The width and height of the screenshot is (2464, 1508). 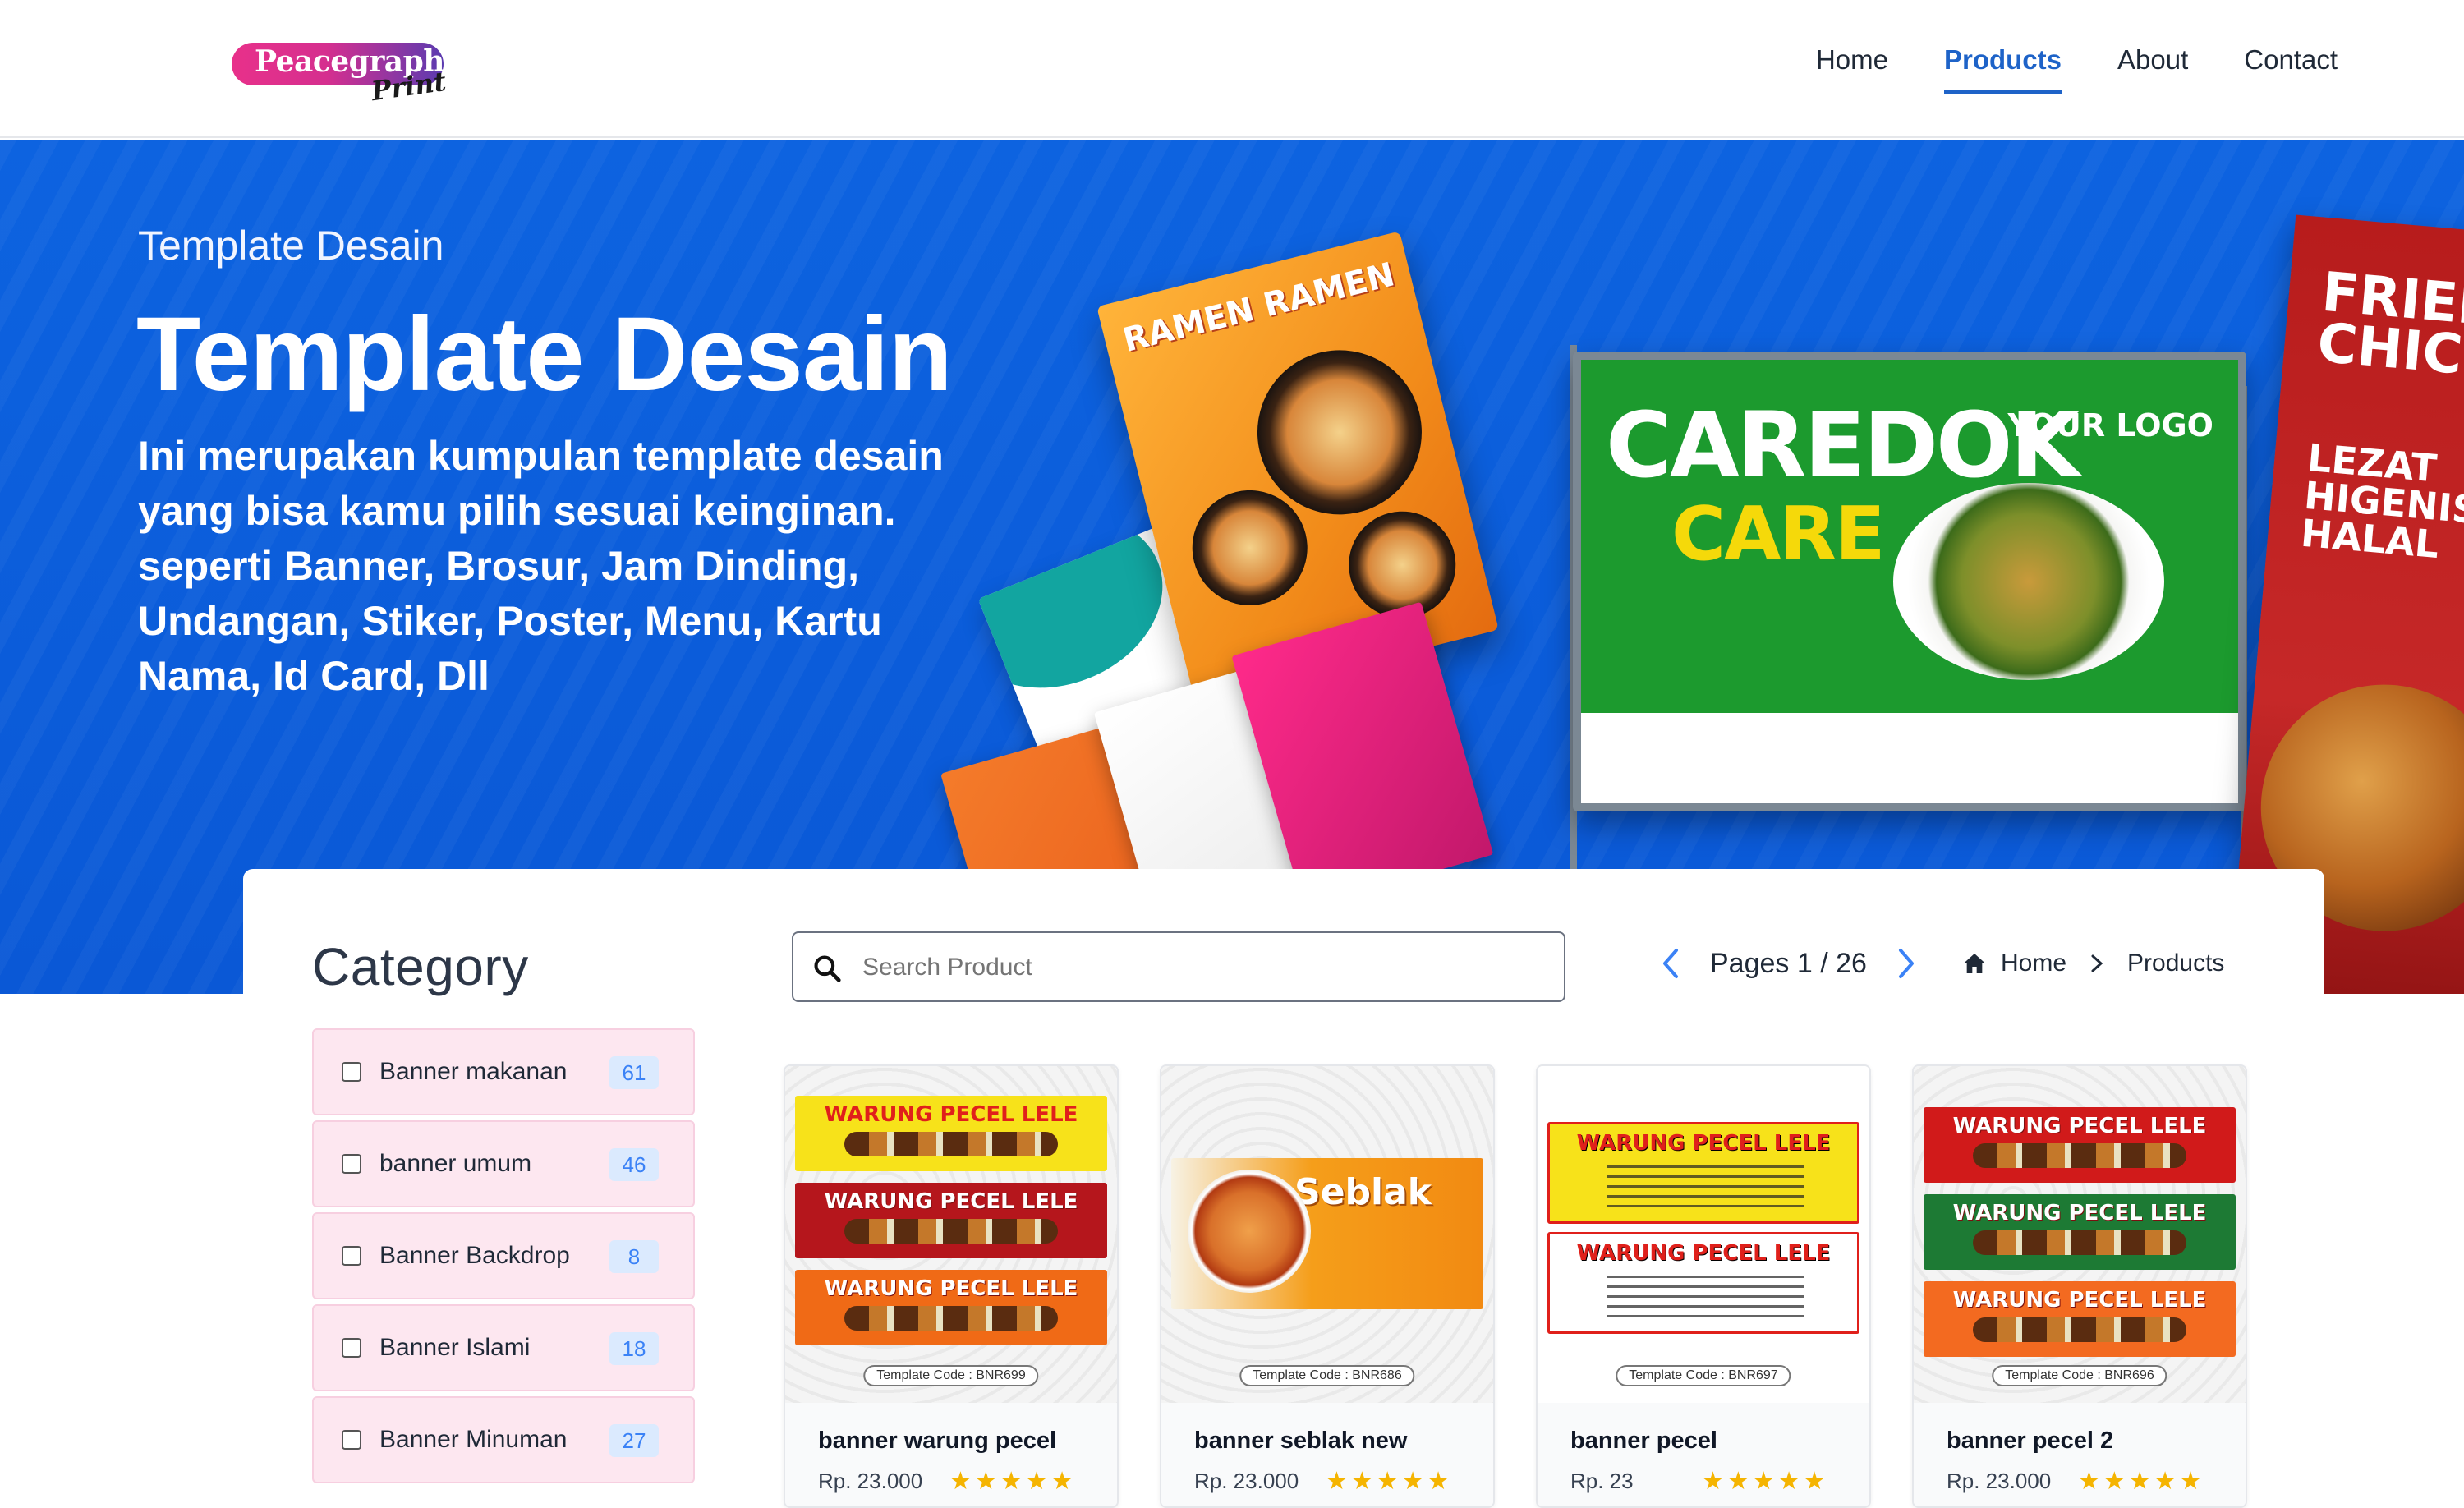 What do you see at coordinates (473, 1071) in the screenshot?
I see `category-label: Banner makanan` at bounding box center [473, 1071].